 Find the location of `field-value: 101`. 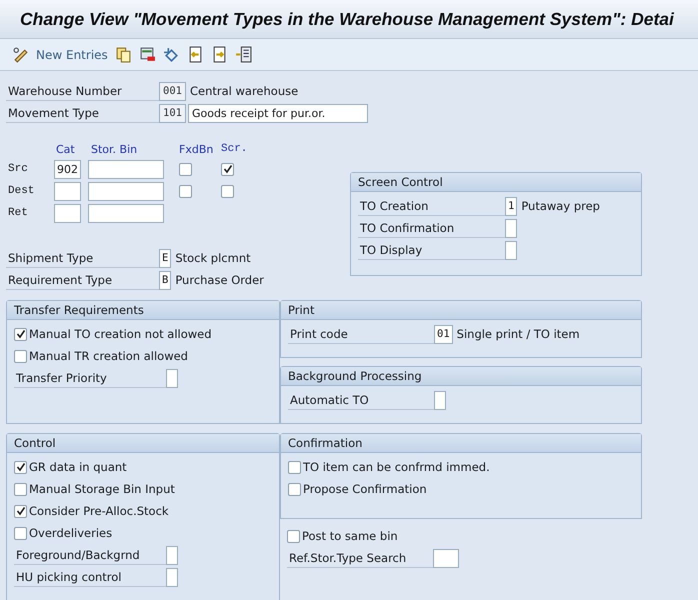

field-value: 101 is located at coordinates (172, 113).